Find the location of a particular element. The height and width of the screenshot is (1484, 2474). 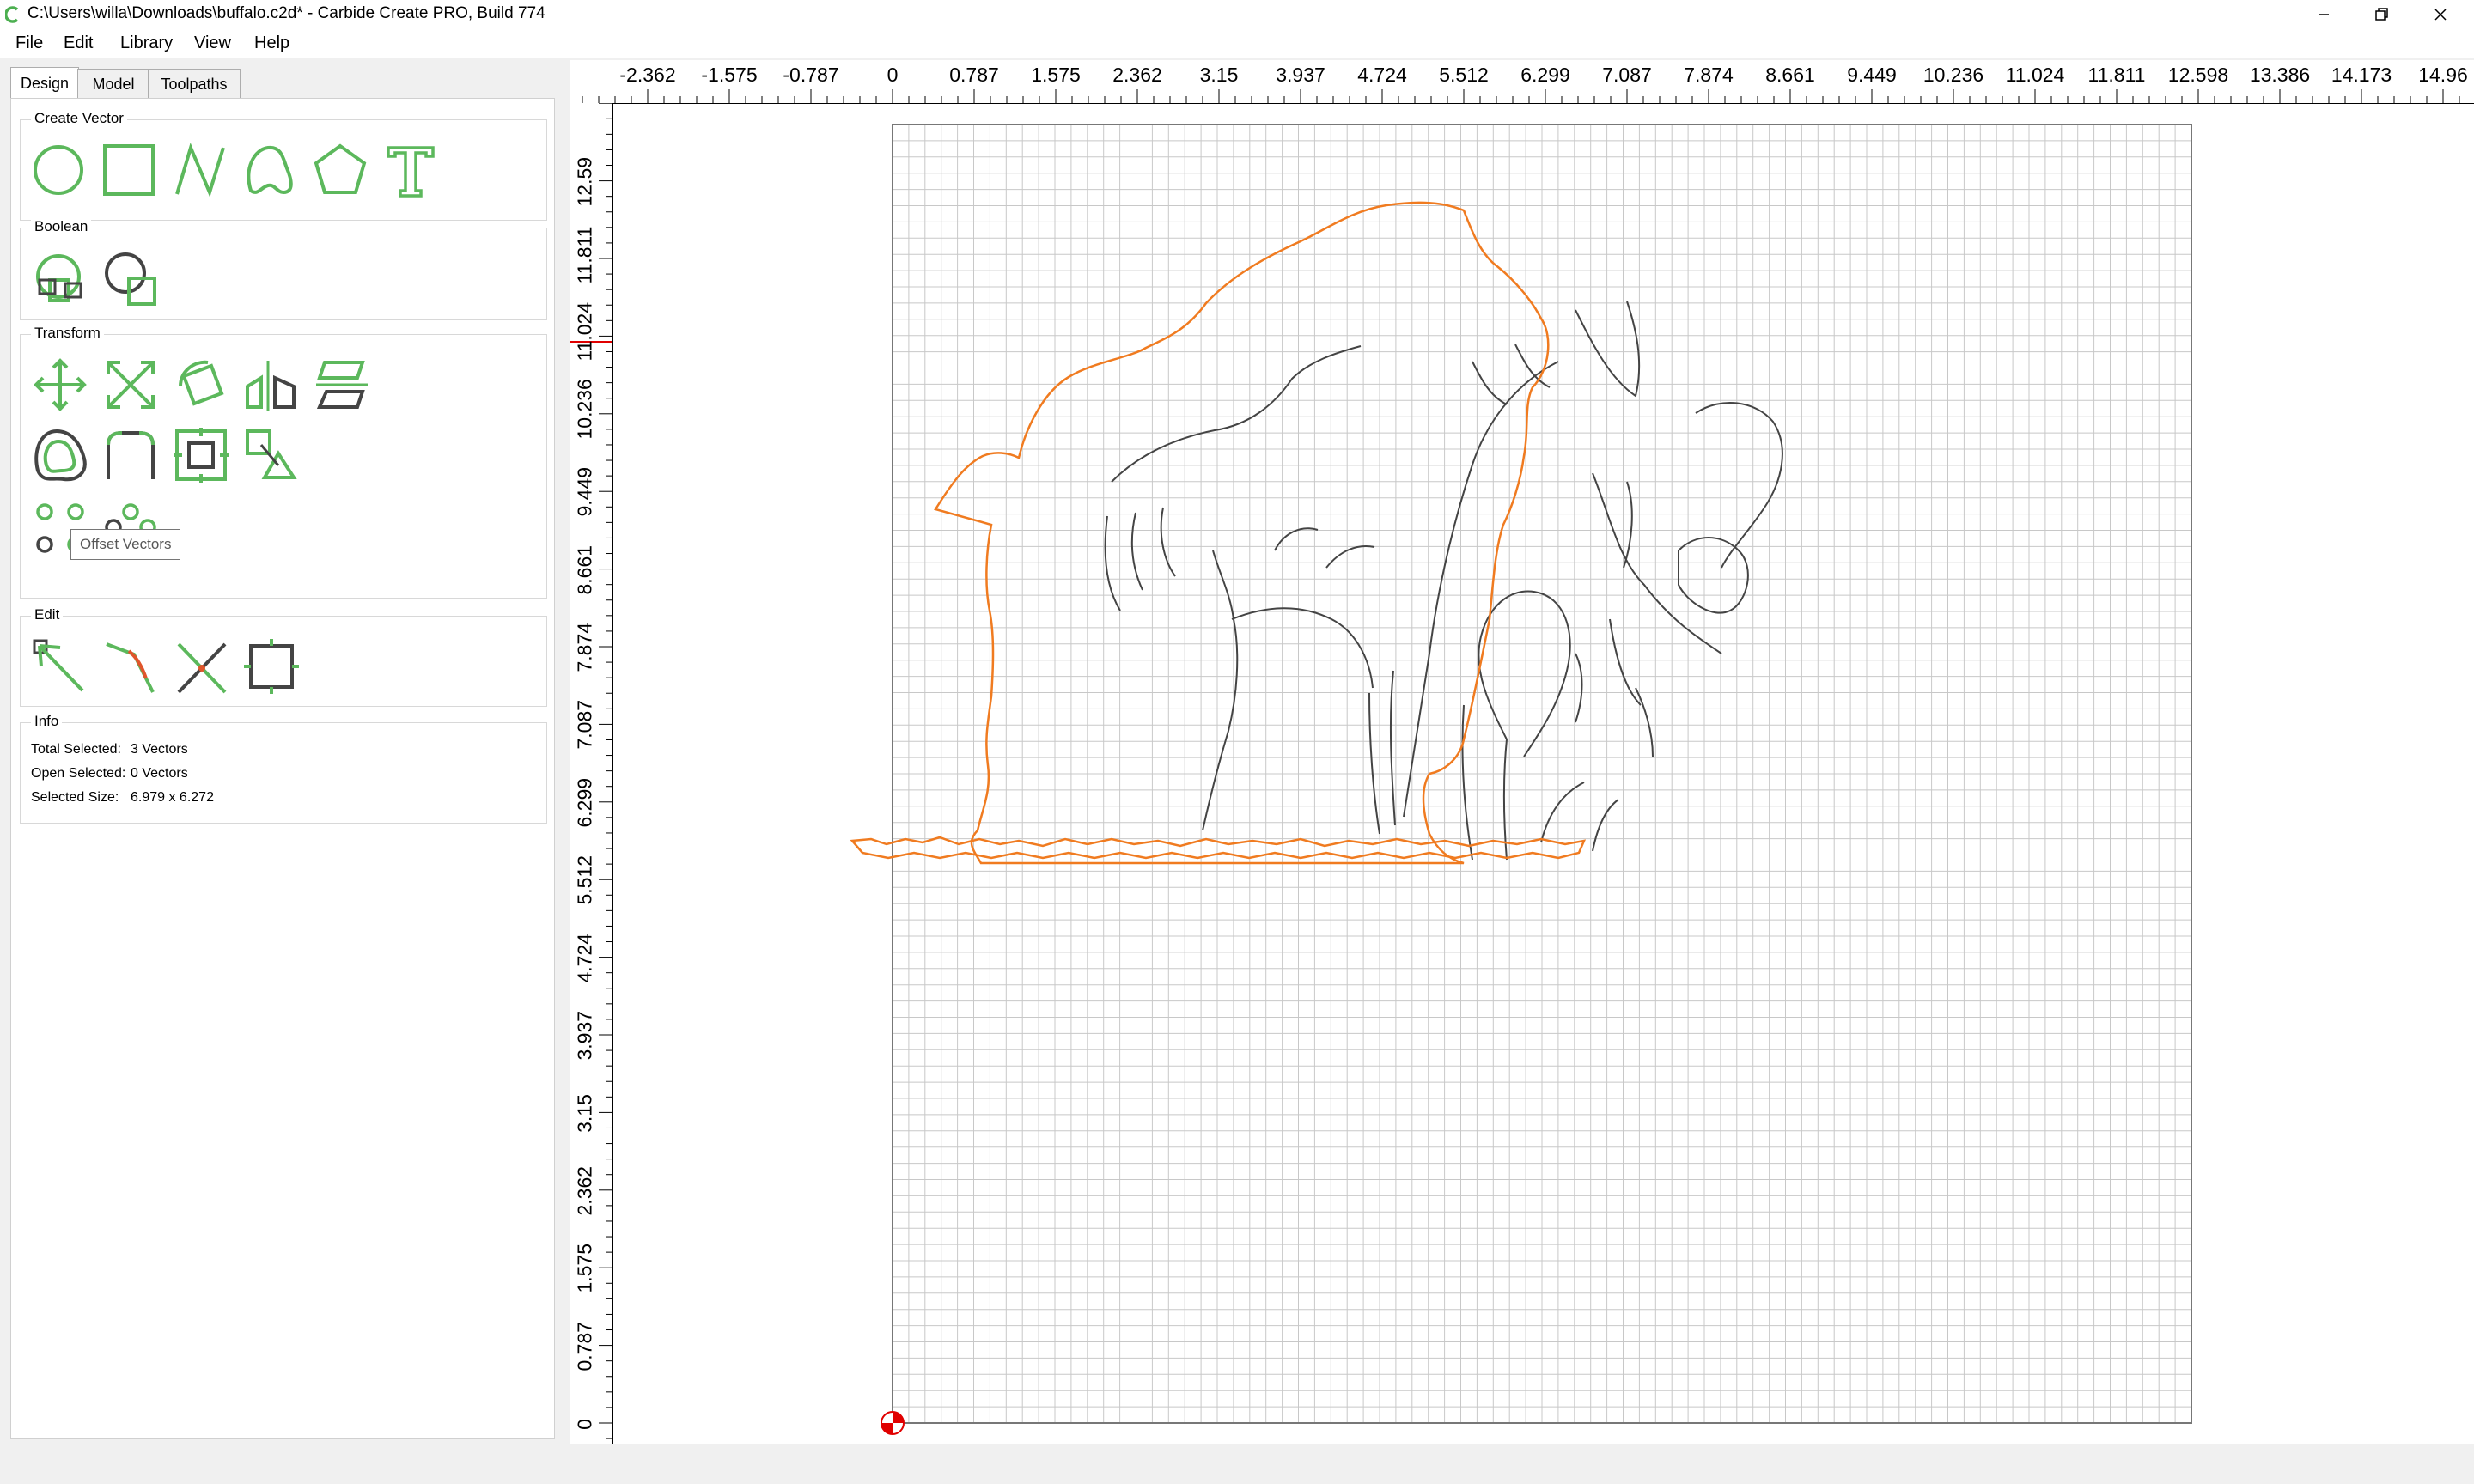

ruler-label-x: 6.299 is located at coordinates (1545, 75).